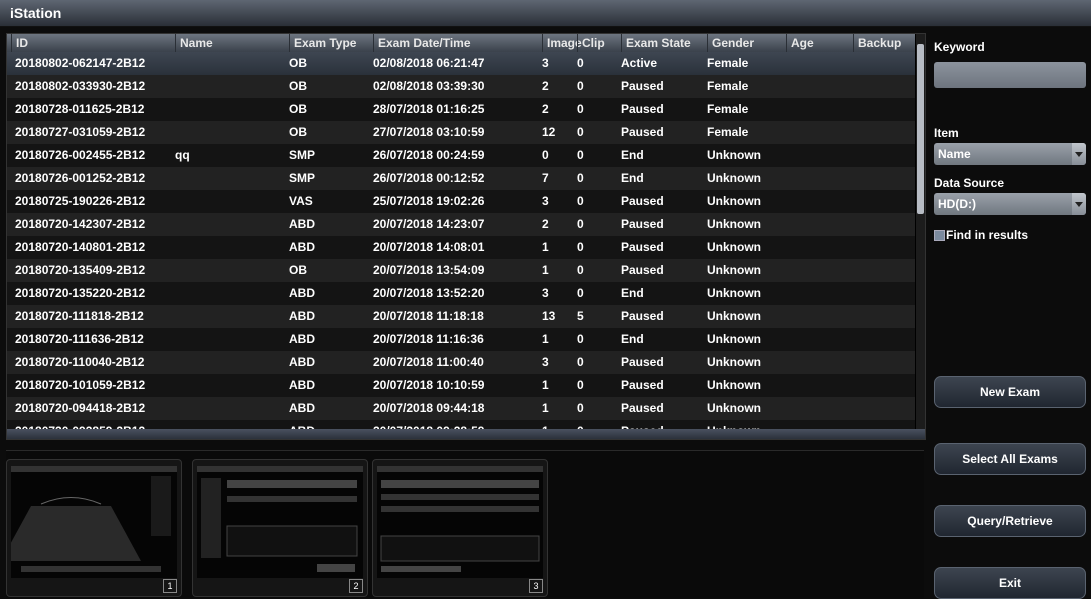  Describe the element at coordinates (301, 201) in the screenshot. I see `cell-exam-type: VAS` at that location.